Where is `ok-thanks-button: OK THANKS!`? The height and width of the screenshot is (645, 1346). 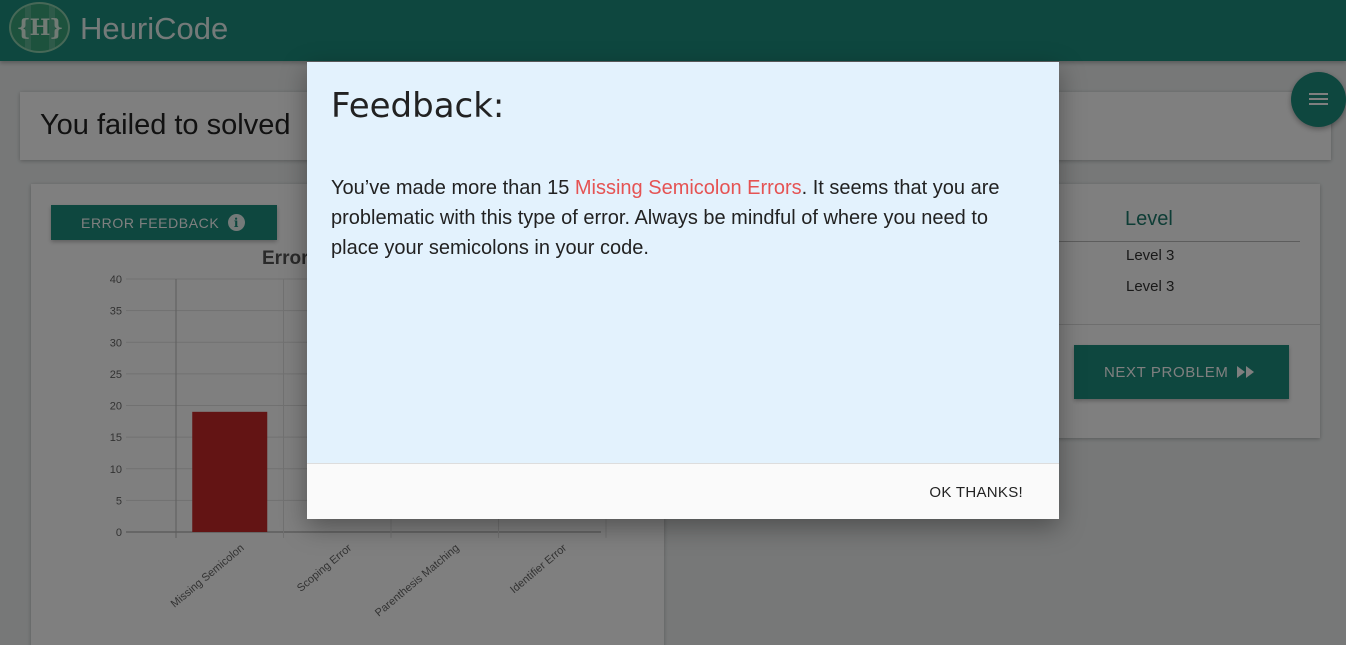
ok-thanks-button: OK THANKS! is located at coordinates (976, 492).